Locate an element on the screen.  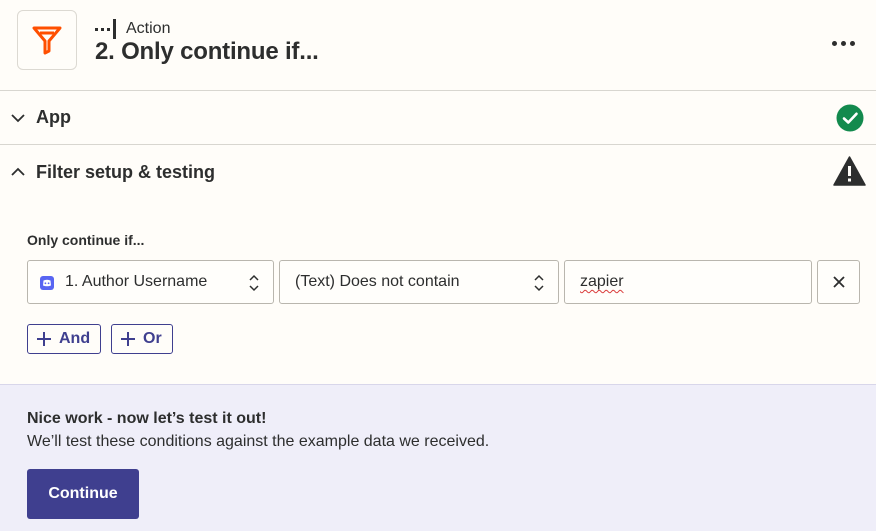
section-filter-label: Filter setup & testing is located at coordinates (126, 171).